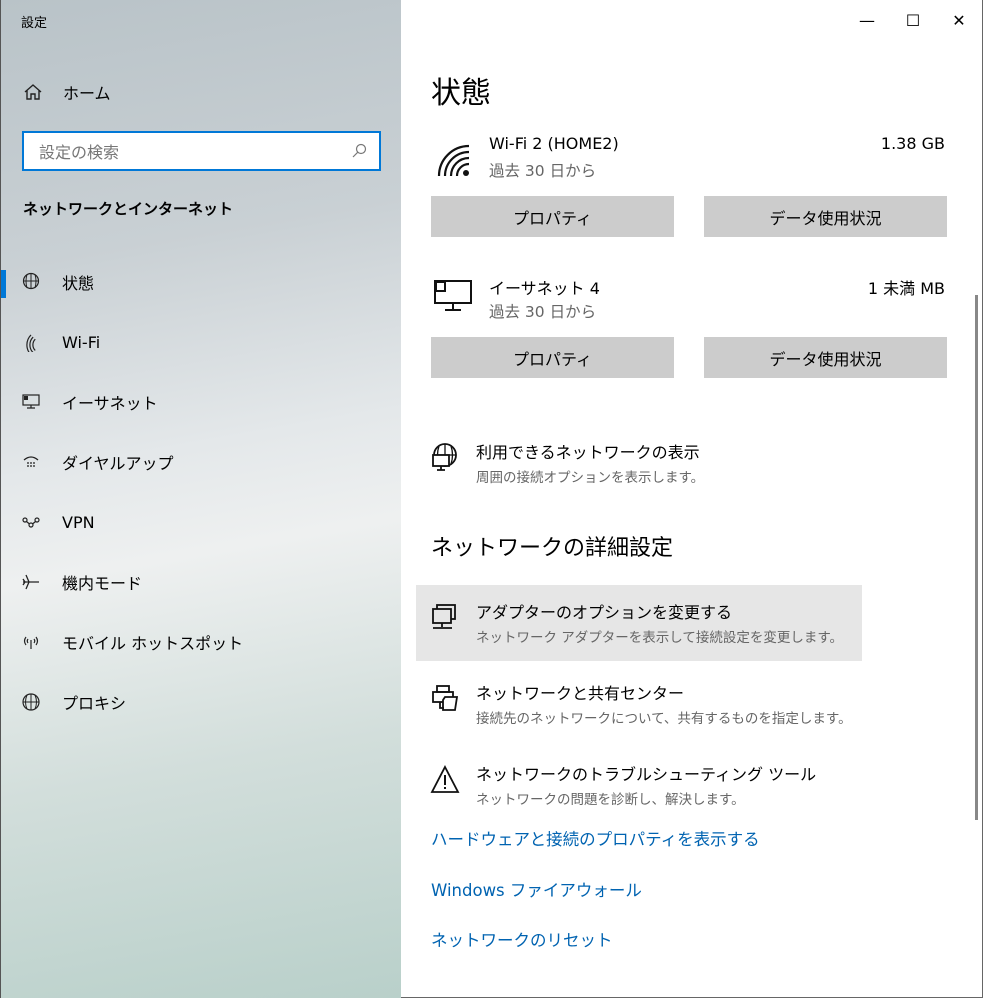 The width and height of the screenshot is (983, 998). What do you see at coordinates (118, 463) in the screenshot?
I see `sidebar-item-label: ダイヤルアップ` at bounding box center [118, 463].